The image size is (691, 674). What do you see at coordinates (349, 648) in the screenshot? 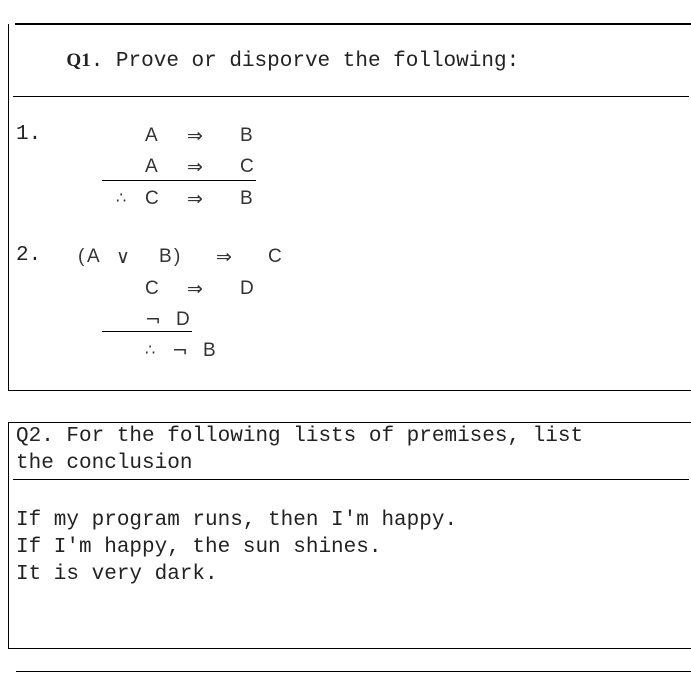
I see `q2-bottom-border` at bounding box center [349, 648].